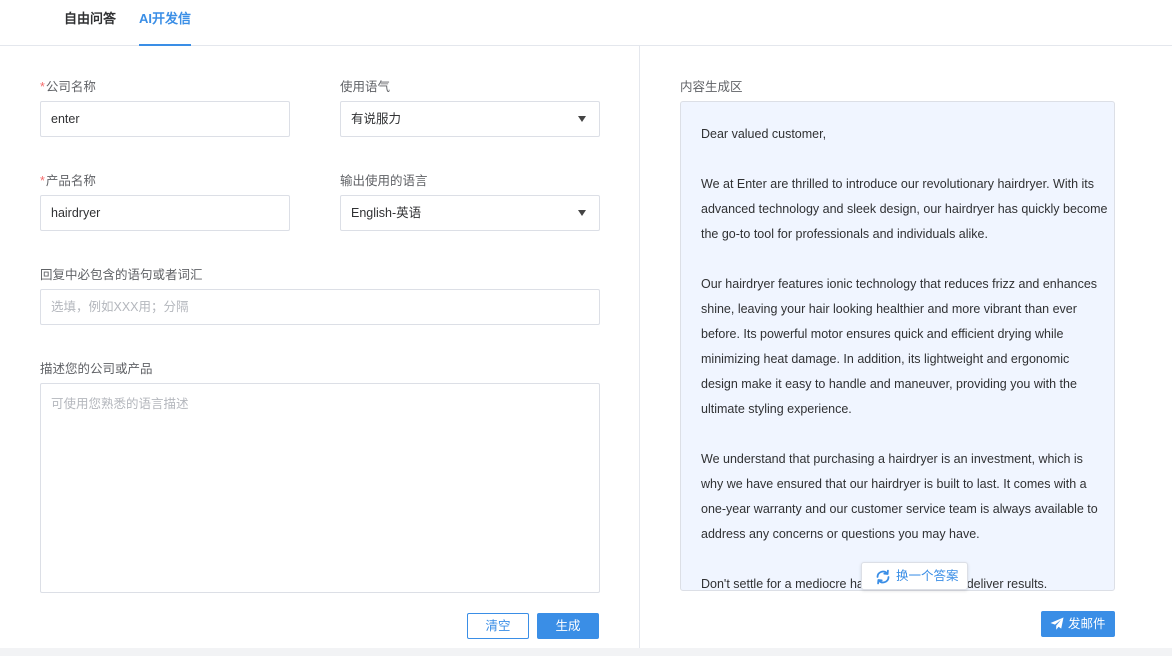 Image resolution: width=1172 pixels, height=656 pixels. What do you see at coordinates (96, 369) in the screenshot?
I see `description-label: 描述您的公司或产品` at bounding box center [96, 369].